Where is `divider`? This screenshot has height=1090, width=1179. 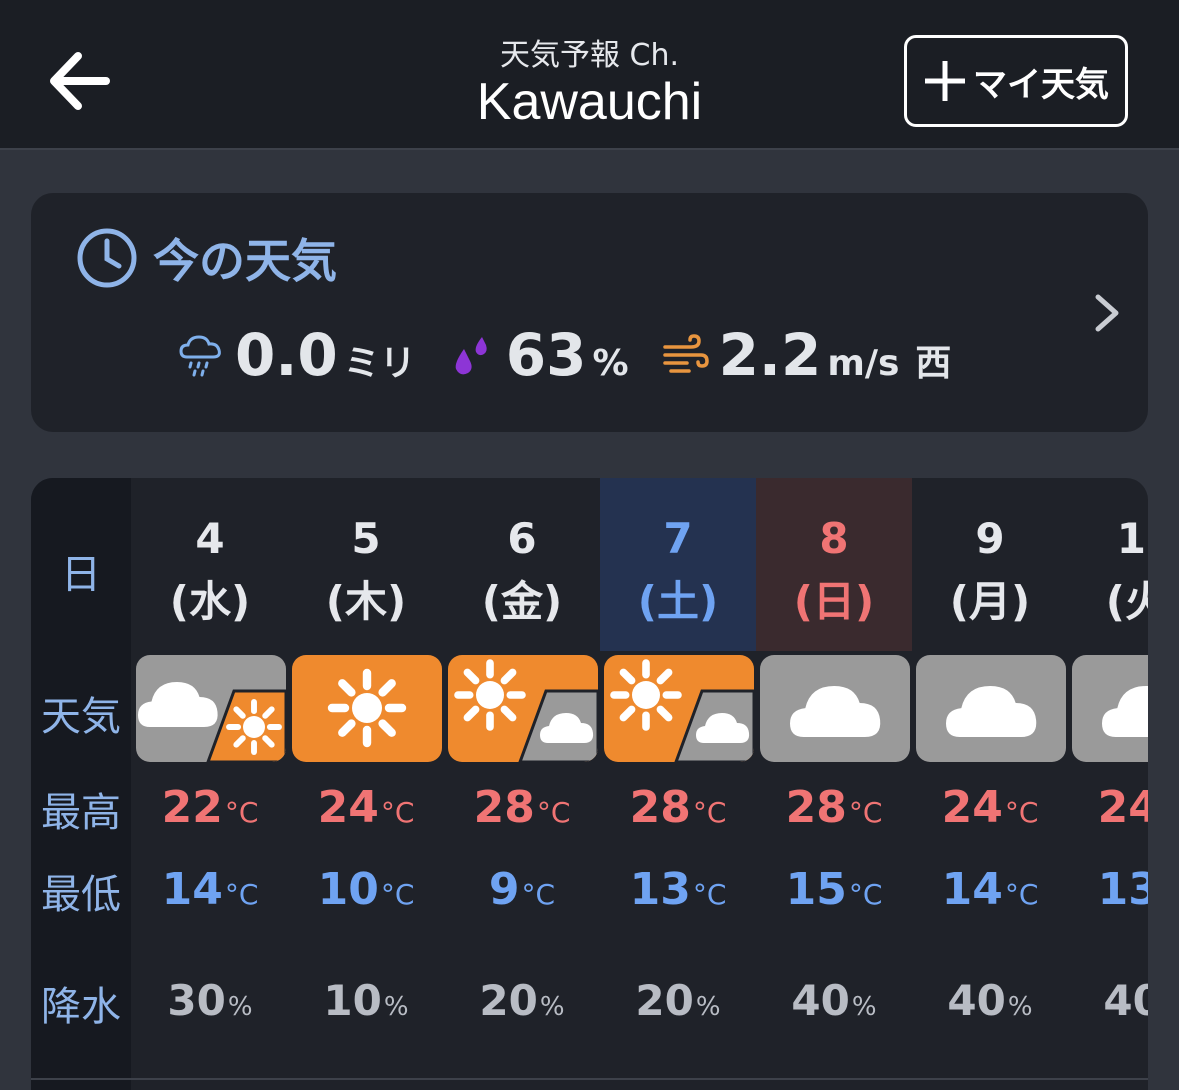
divider is located at coordinates (589, 1079).